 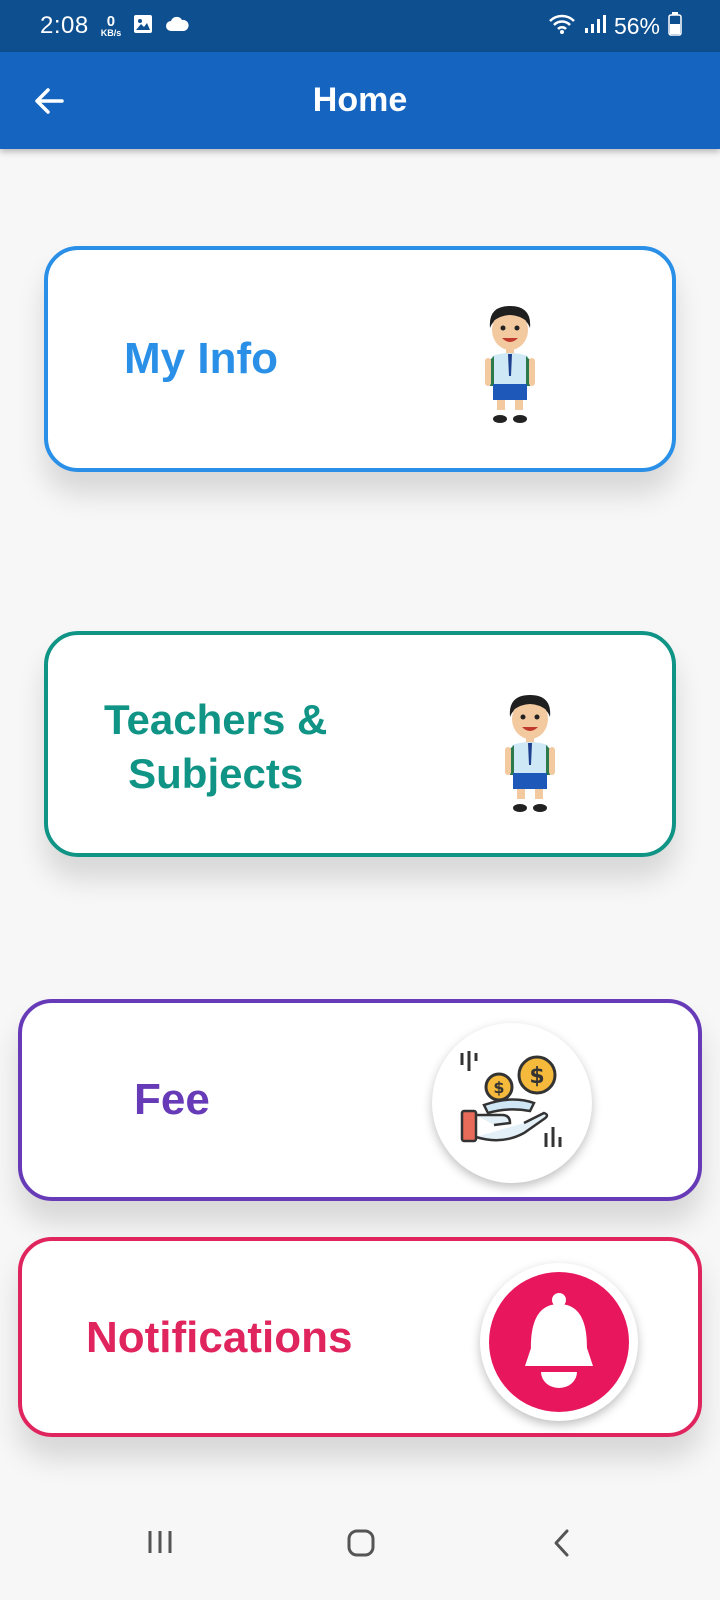 I want to click on back-icon, so click(x=562, y=1545).